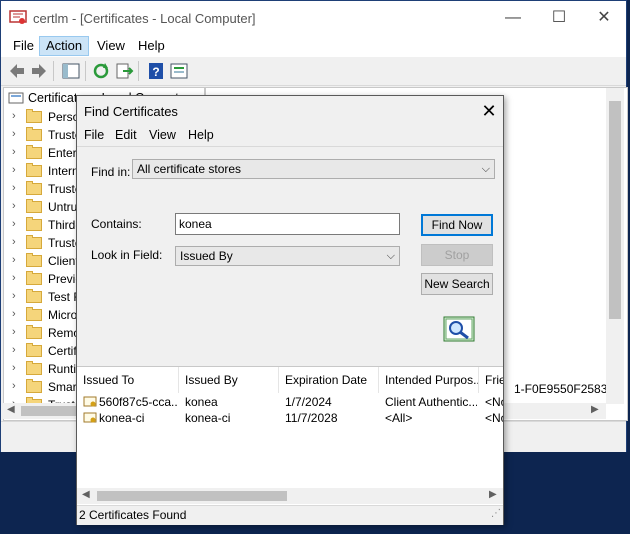  Describe the element at coordinates (229, 380) in the screenshot. I see `column-header-issued-by: Issued By` at that location.